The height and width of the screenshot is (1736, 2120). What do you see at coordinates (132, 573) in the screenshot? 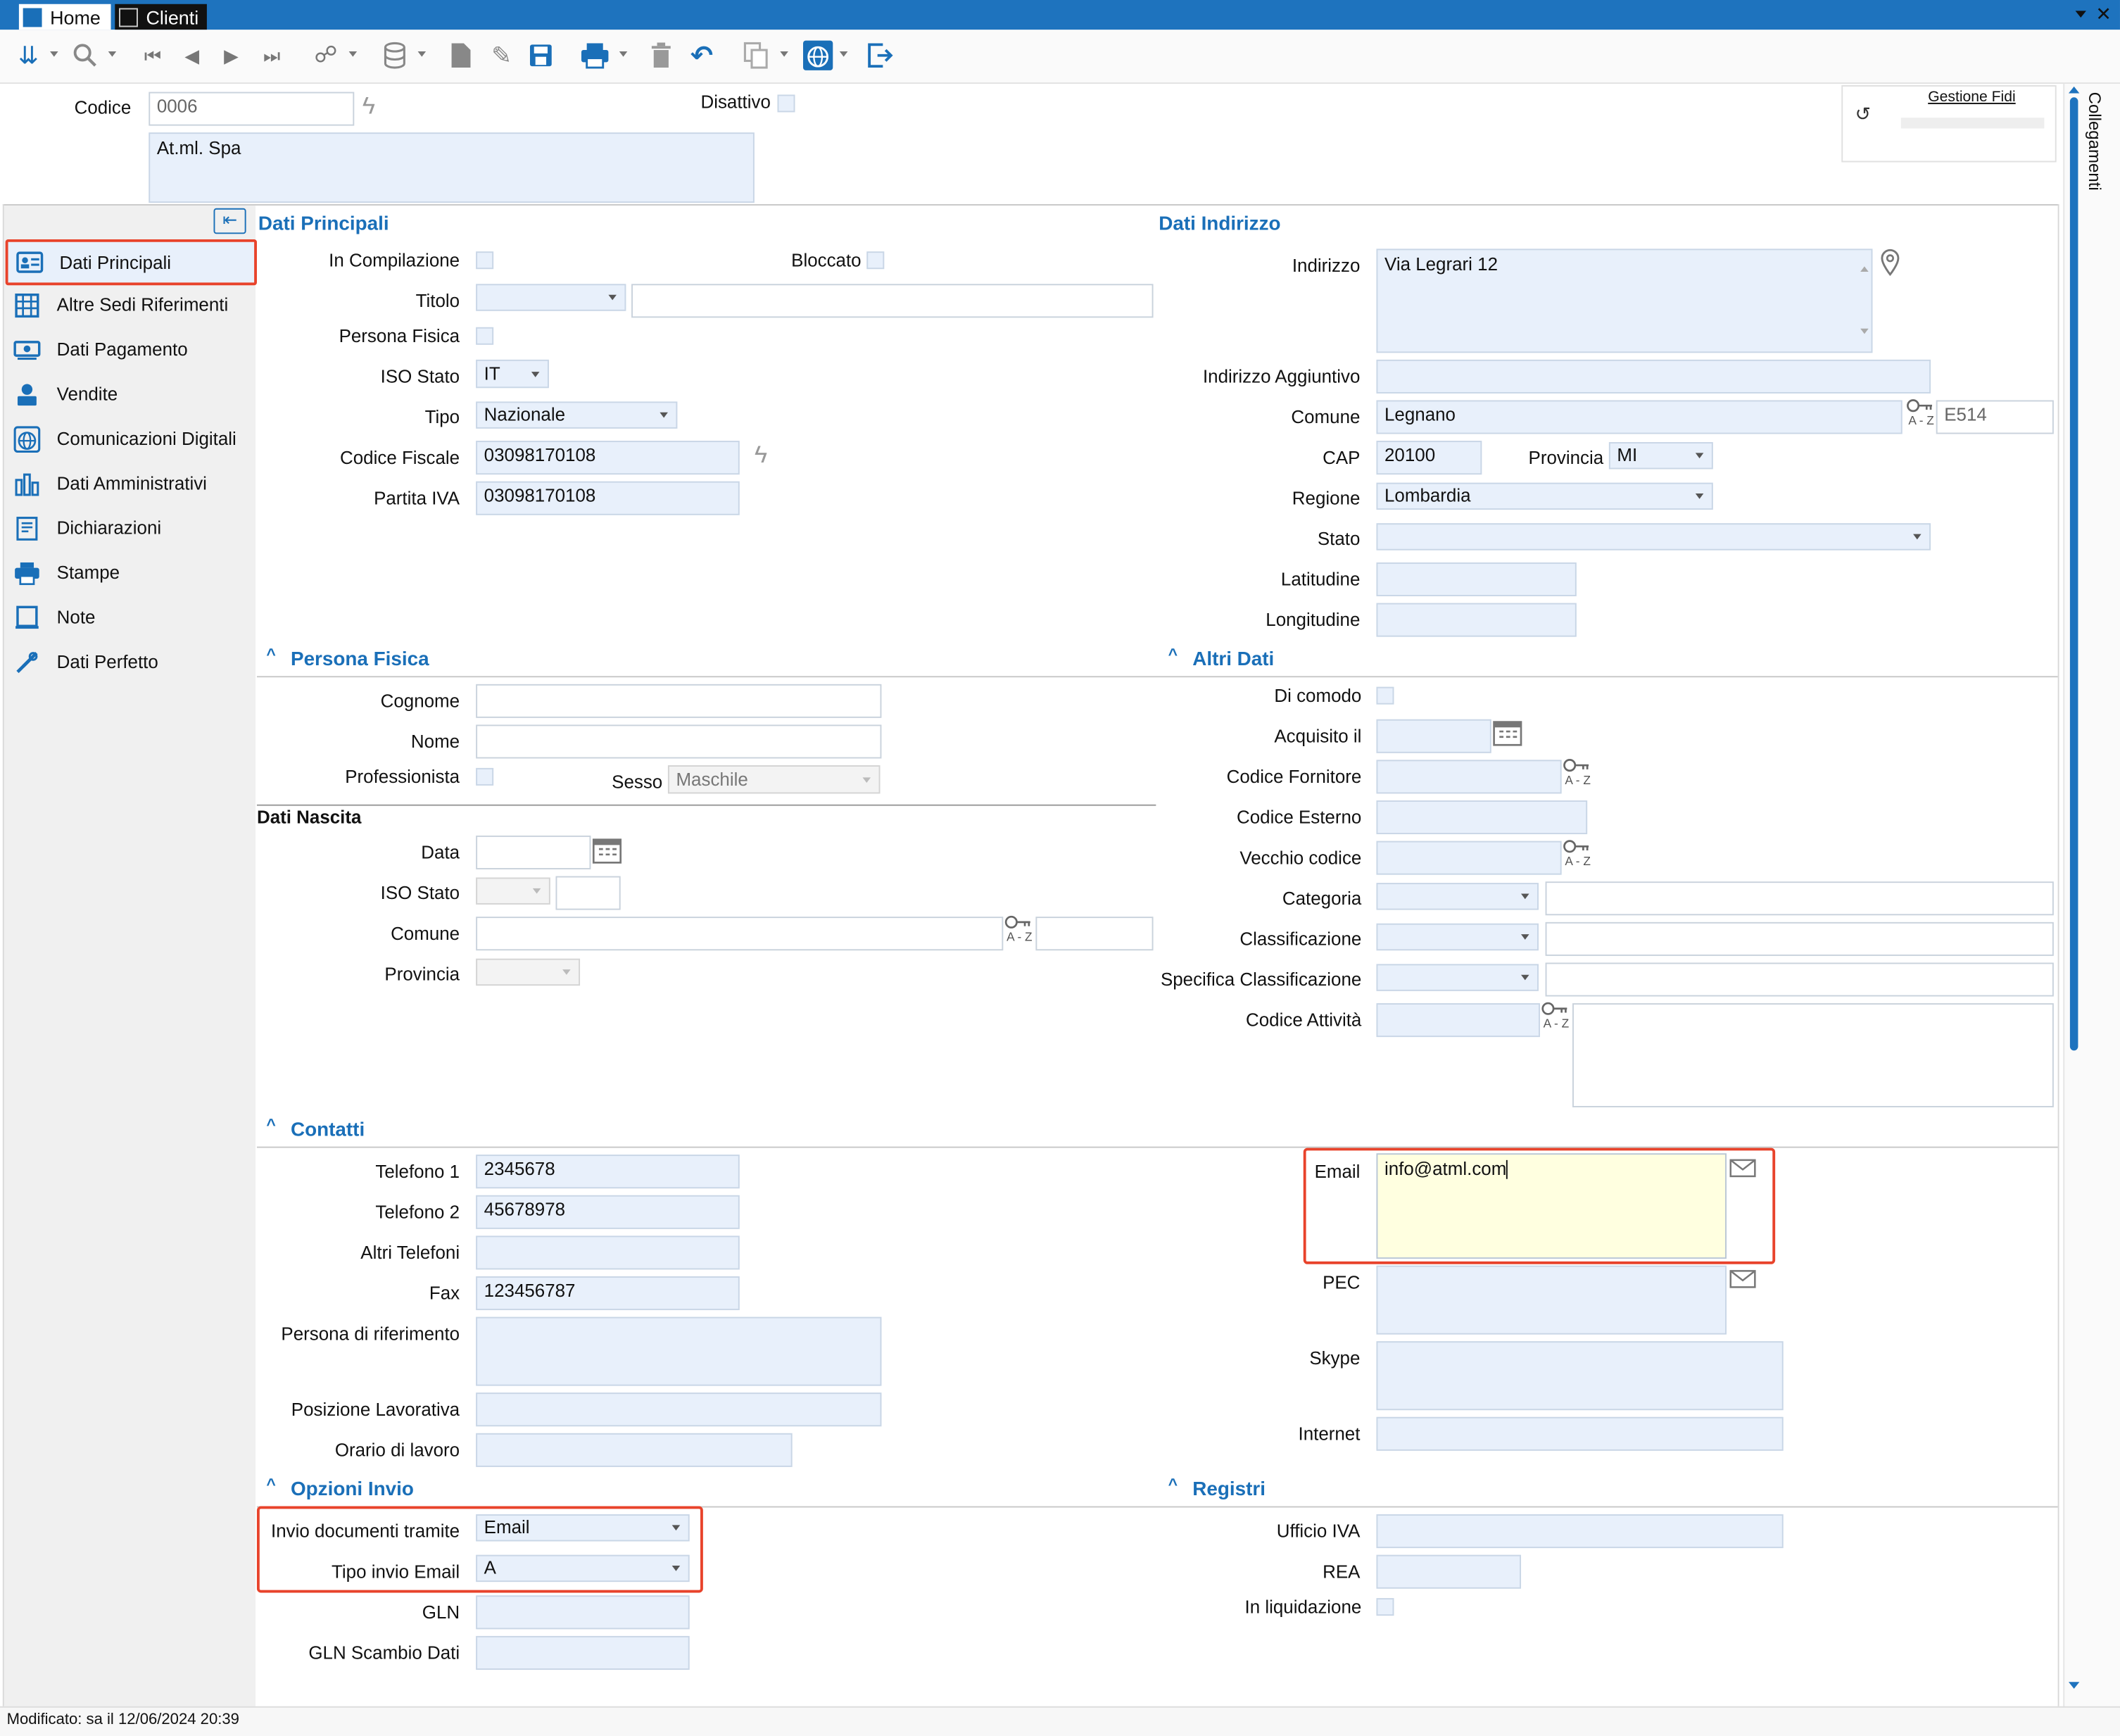
I see `sidebar-item-stampe: Stampe` at bounding box center [132, 573].